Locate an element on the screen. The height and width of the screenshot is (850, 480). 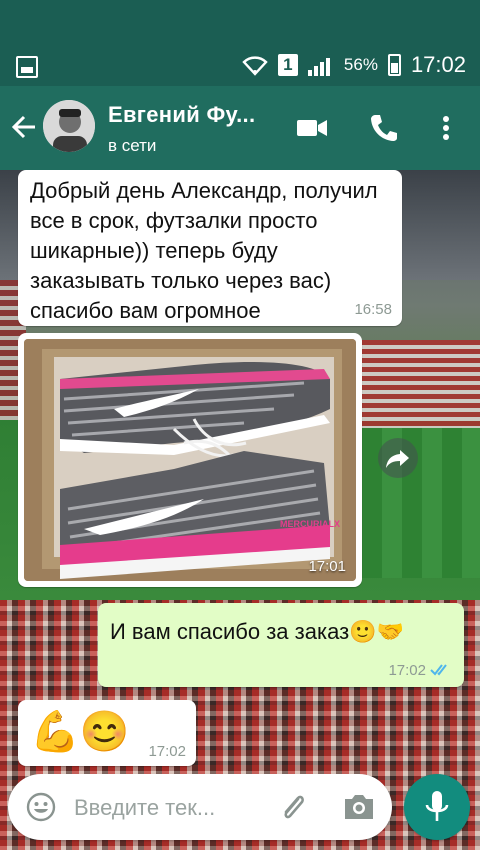
wifi-icon is located at coordinates (255, 66).